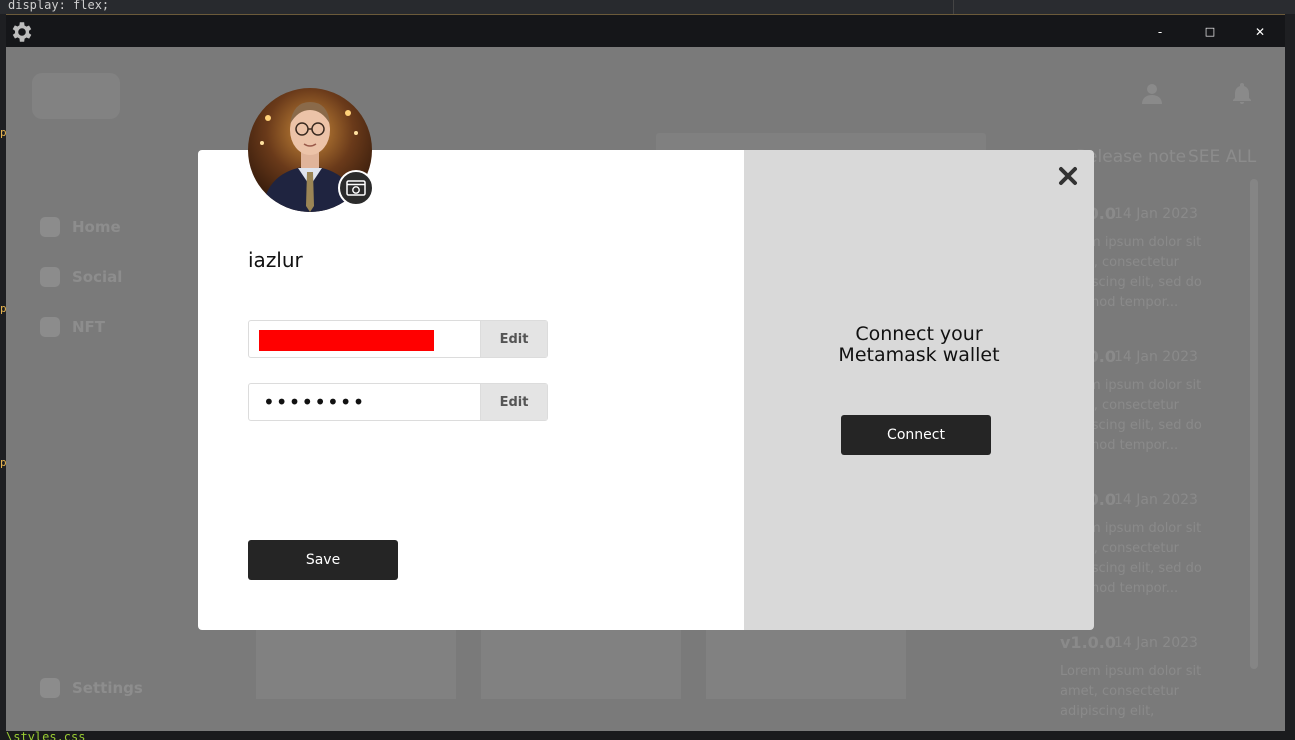  I want to click on password-value: ••••••••, so click(314, 402).